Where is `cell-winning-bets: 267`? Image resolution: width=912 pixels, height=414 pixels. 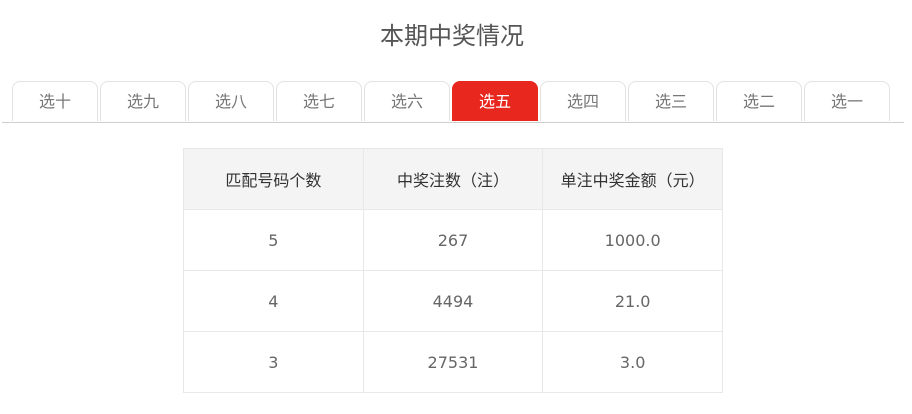
cell-winning-bets: 267 is located at coordinates (453, 240).